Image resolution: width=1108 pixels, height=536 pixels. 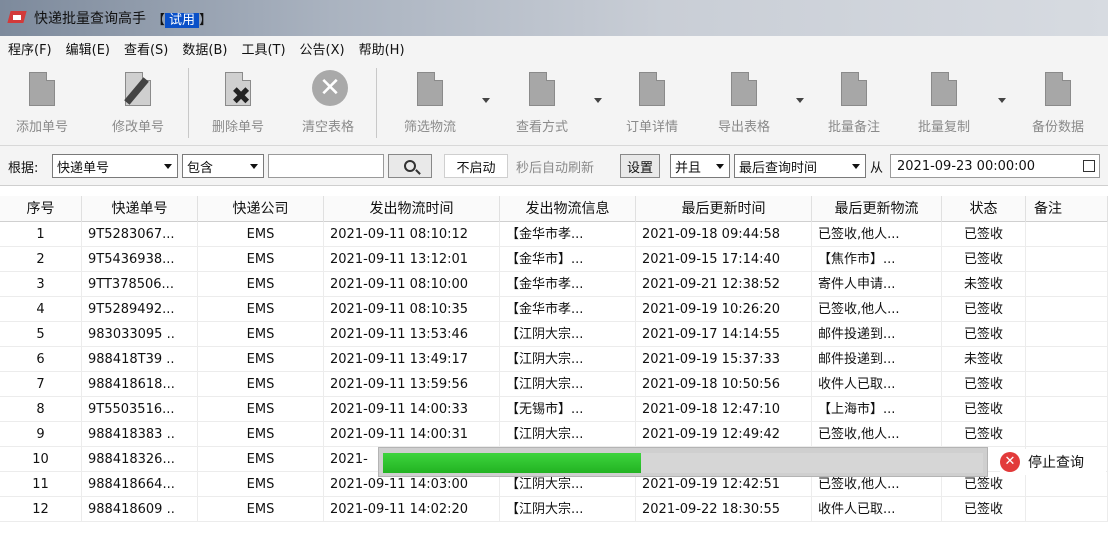 What do you see at coordinates (238, 106) in the screenshot?
I see `delete-number-button: ✖ 删除单号` at bounding box center [238, 106].